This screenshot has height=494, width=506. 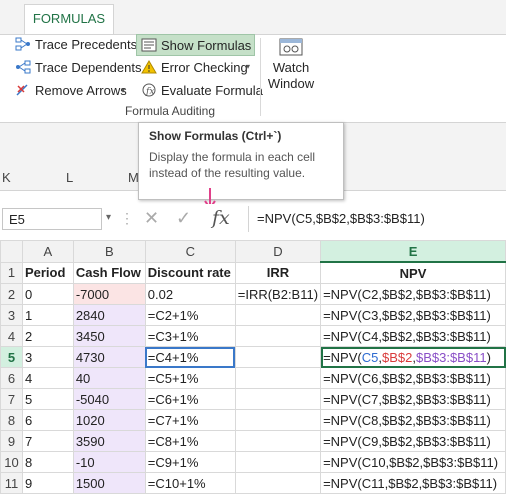 I want to click on cell-a5: 3, so click(x=47, y=357).